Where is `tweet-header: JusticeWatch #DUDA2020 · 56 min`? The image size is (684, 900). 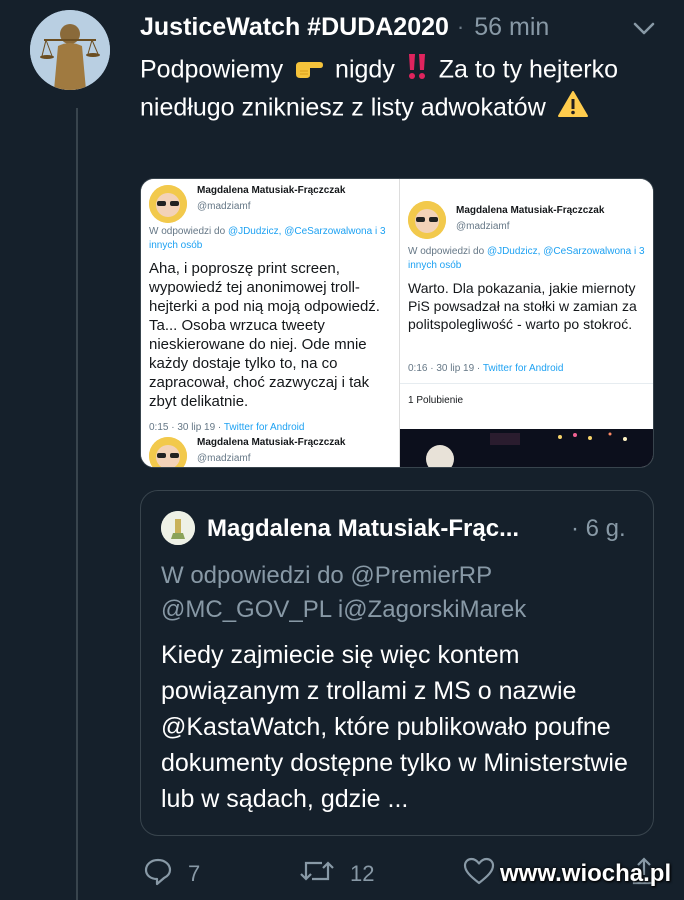
tweet-header: JusticeWatch #DUDA2020 · 56 min is located at coordinates (400, 27).